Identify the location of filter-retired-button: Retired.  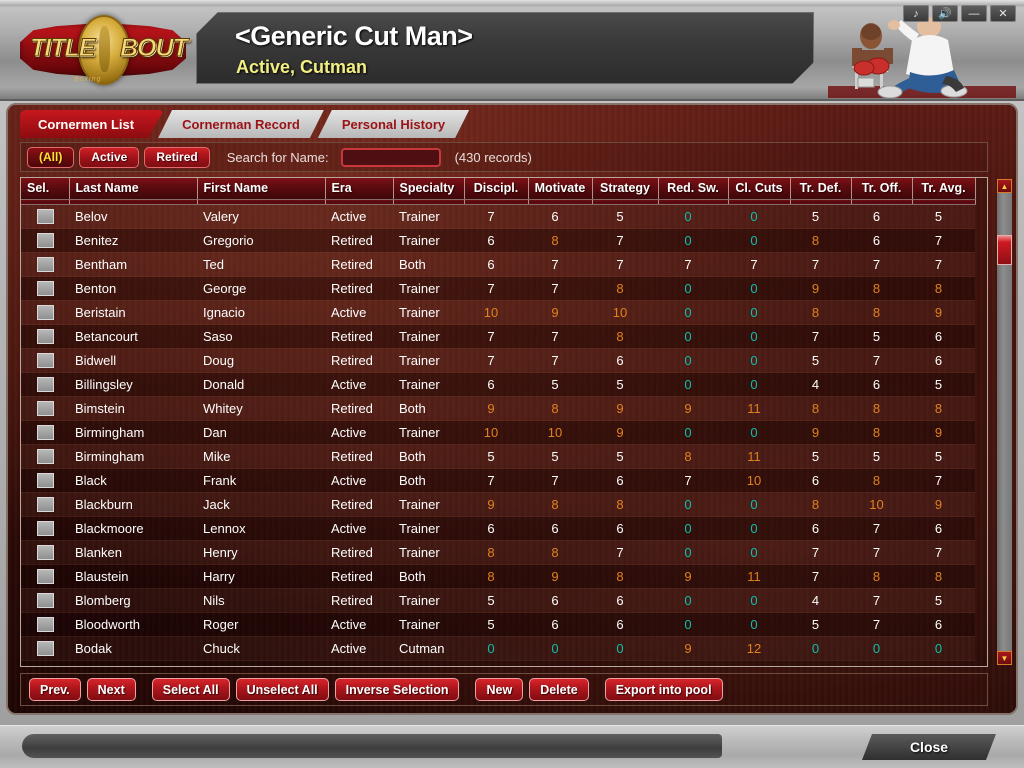
(177, 157).